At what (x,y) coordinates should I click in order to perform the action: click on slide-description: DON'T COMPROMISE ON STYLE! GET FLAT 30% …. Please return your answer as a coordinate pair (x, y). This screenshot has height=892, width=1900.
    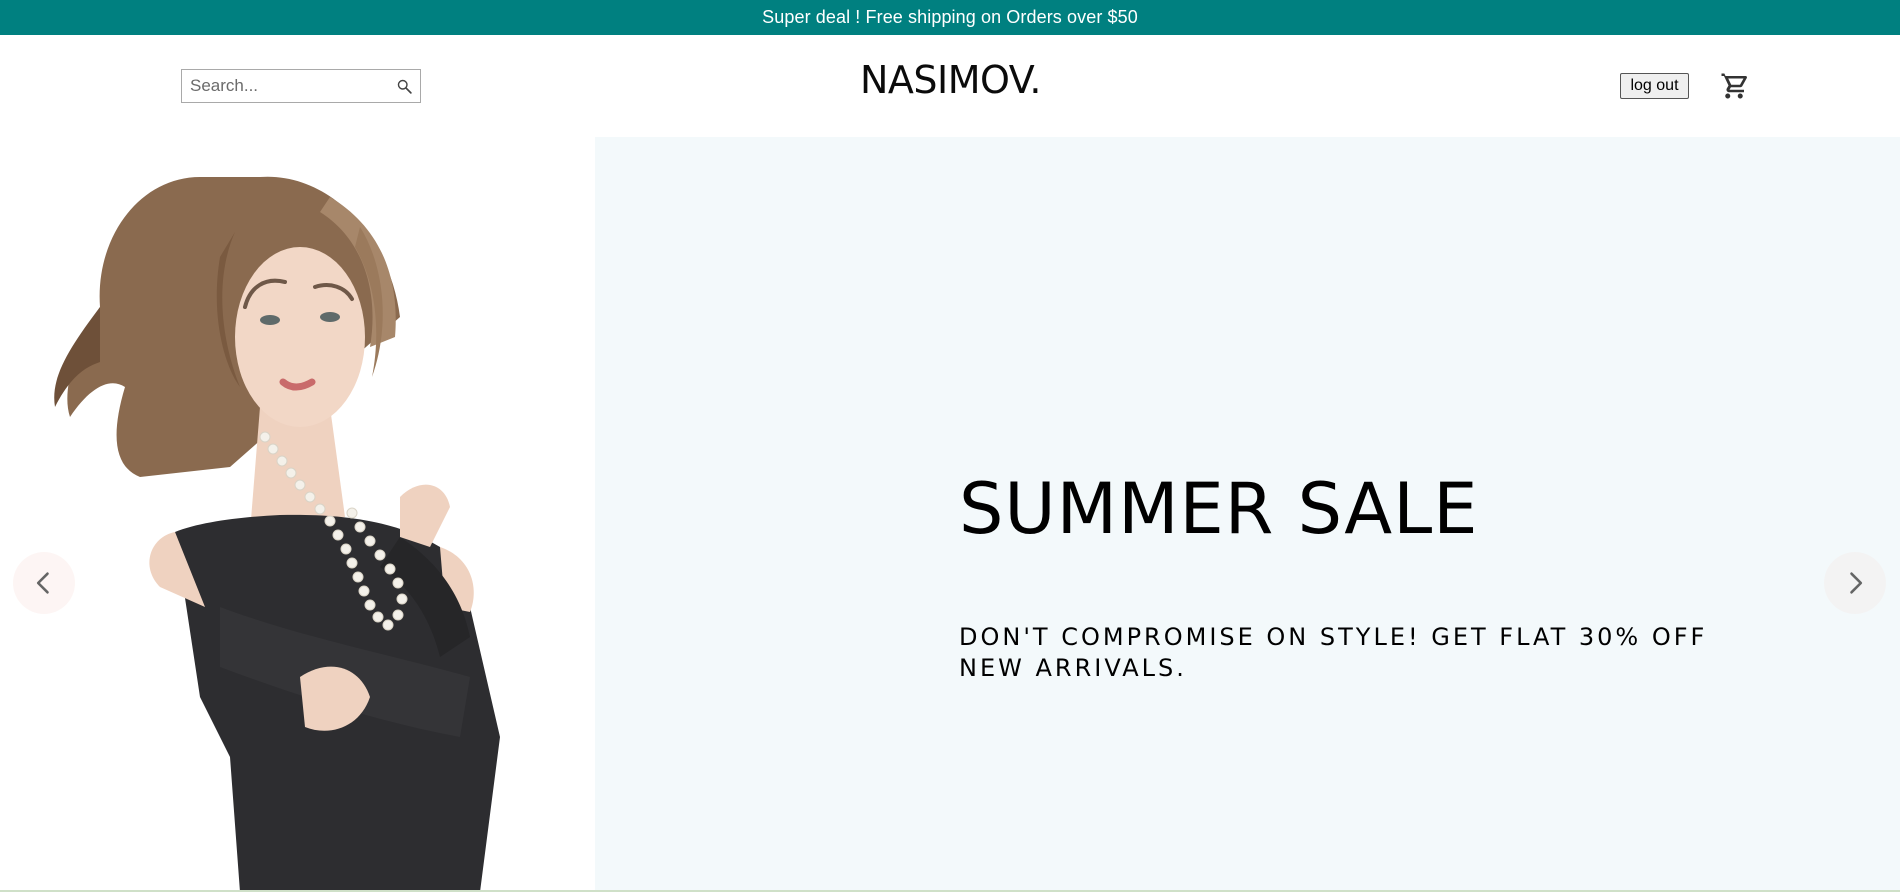
    Looking at the image, I should click on (1333, 652).